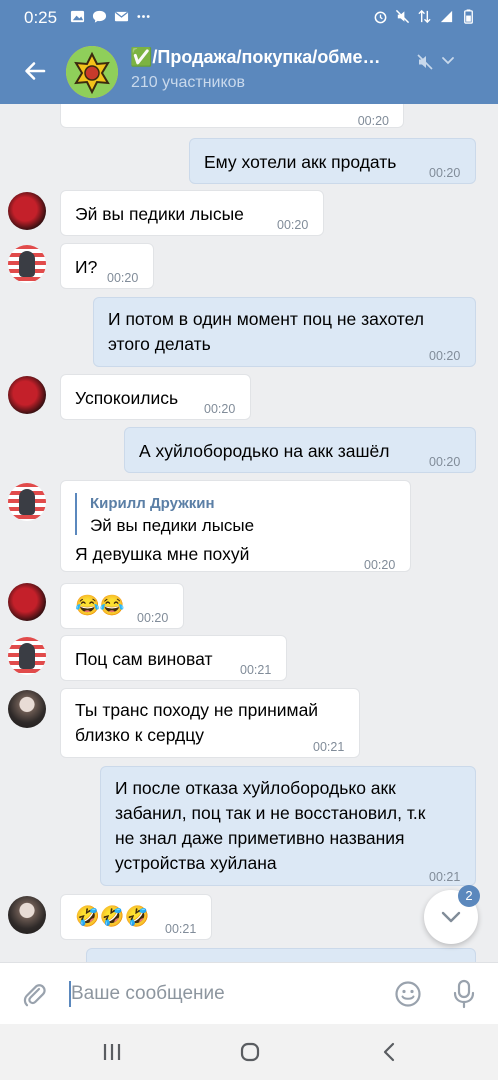 The height and width of the screenshot is (1080, 498). I want to click on battery-icon, so click(468, 16).